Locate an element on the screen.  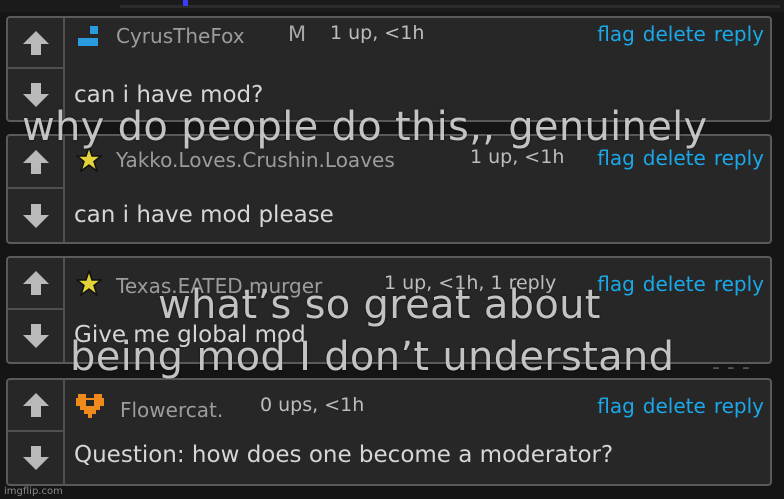
blue-pixel-icon is located at coordinates (89, 37).